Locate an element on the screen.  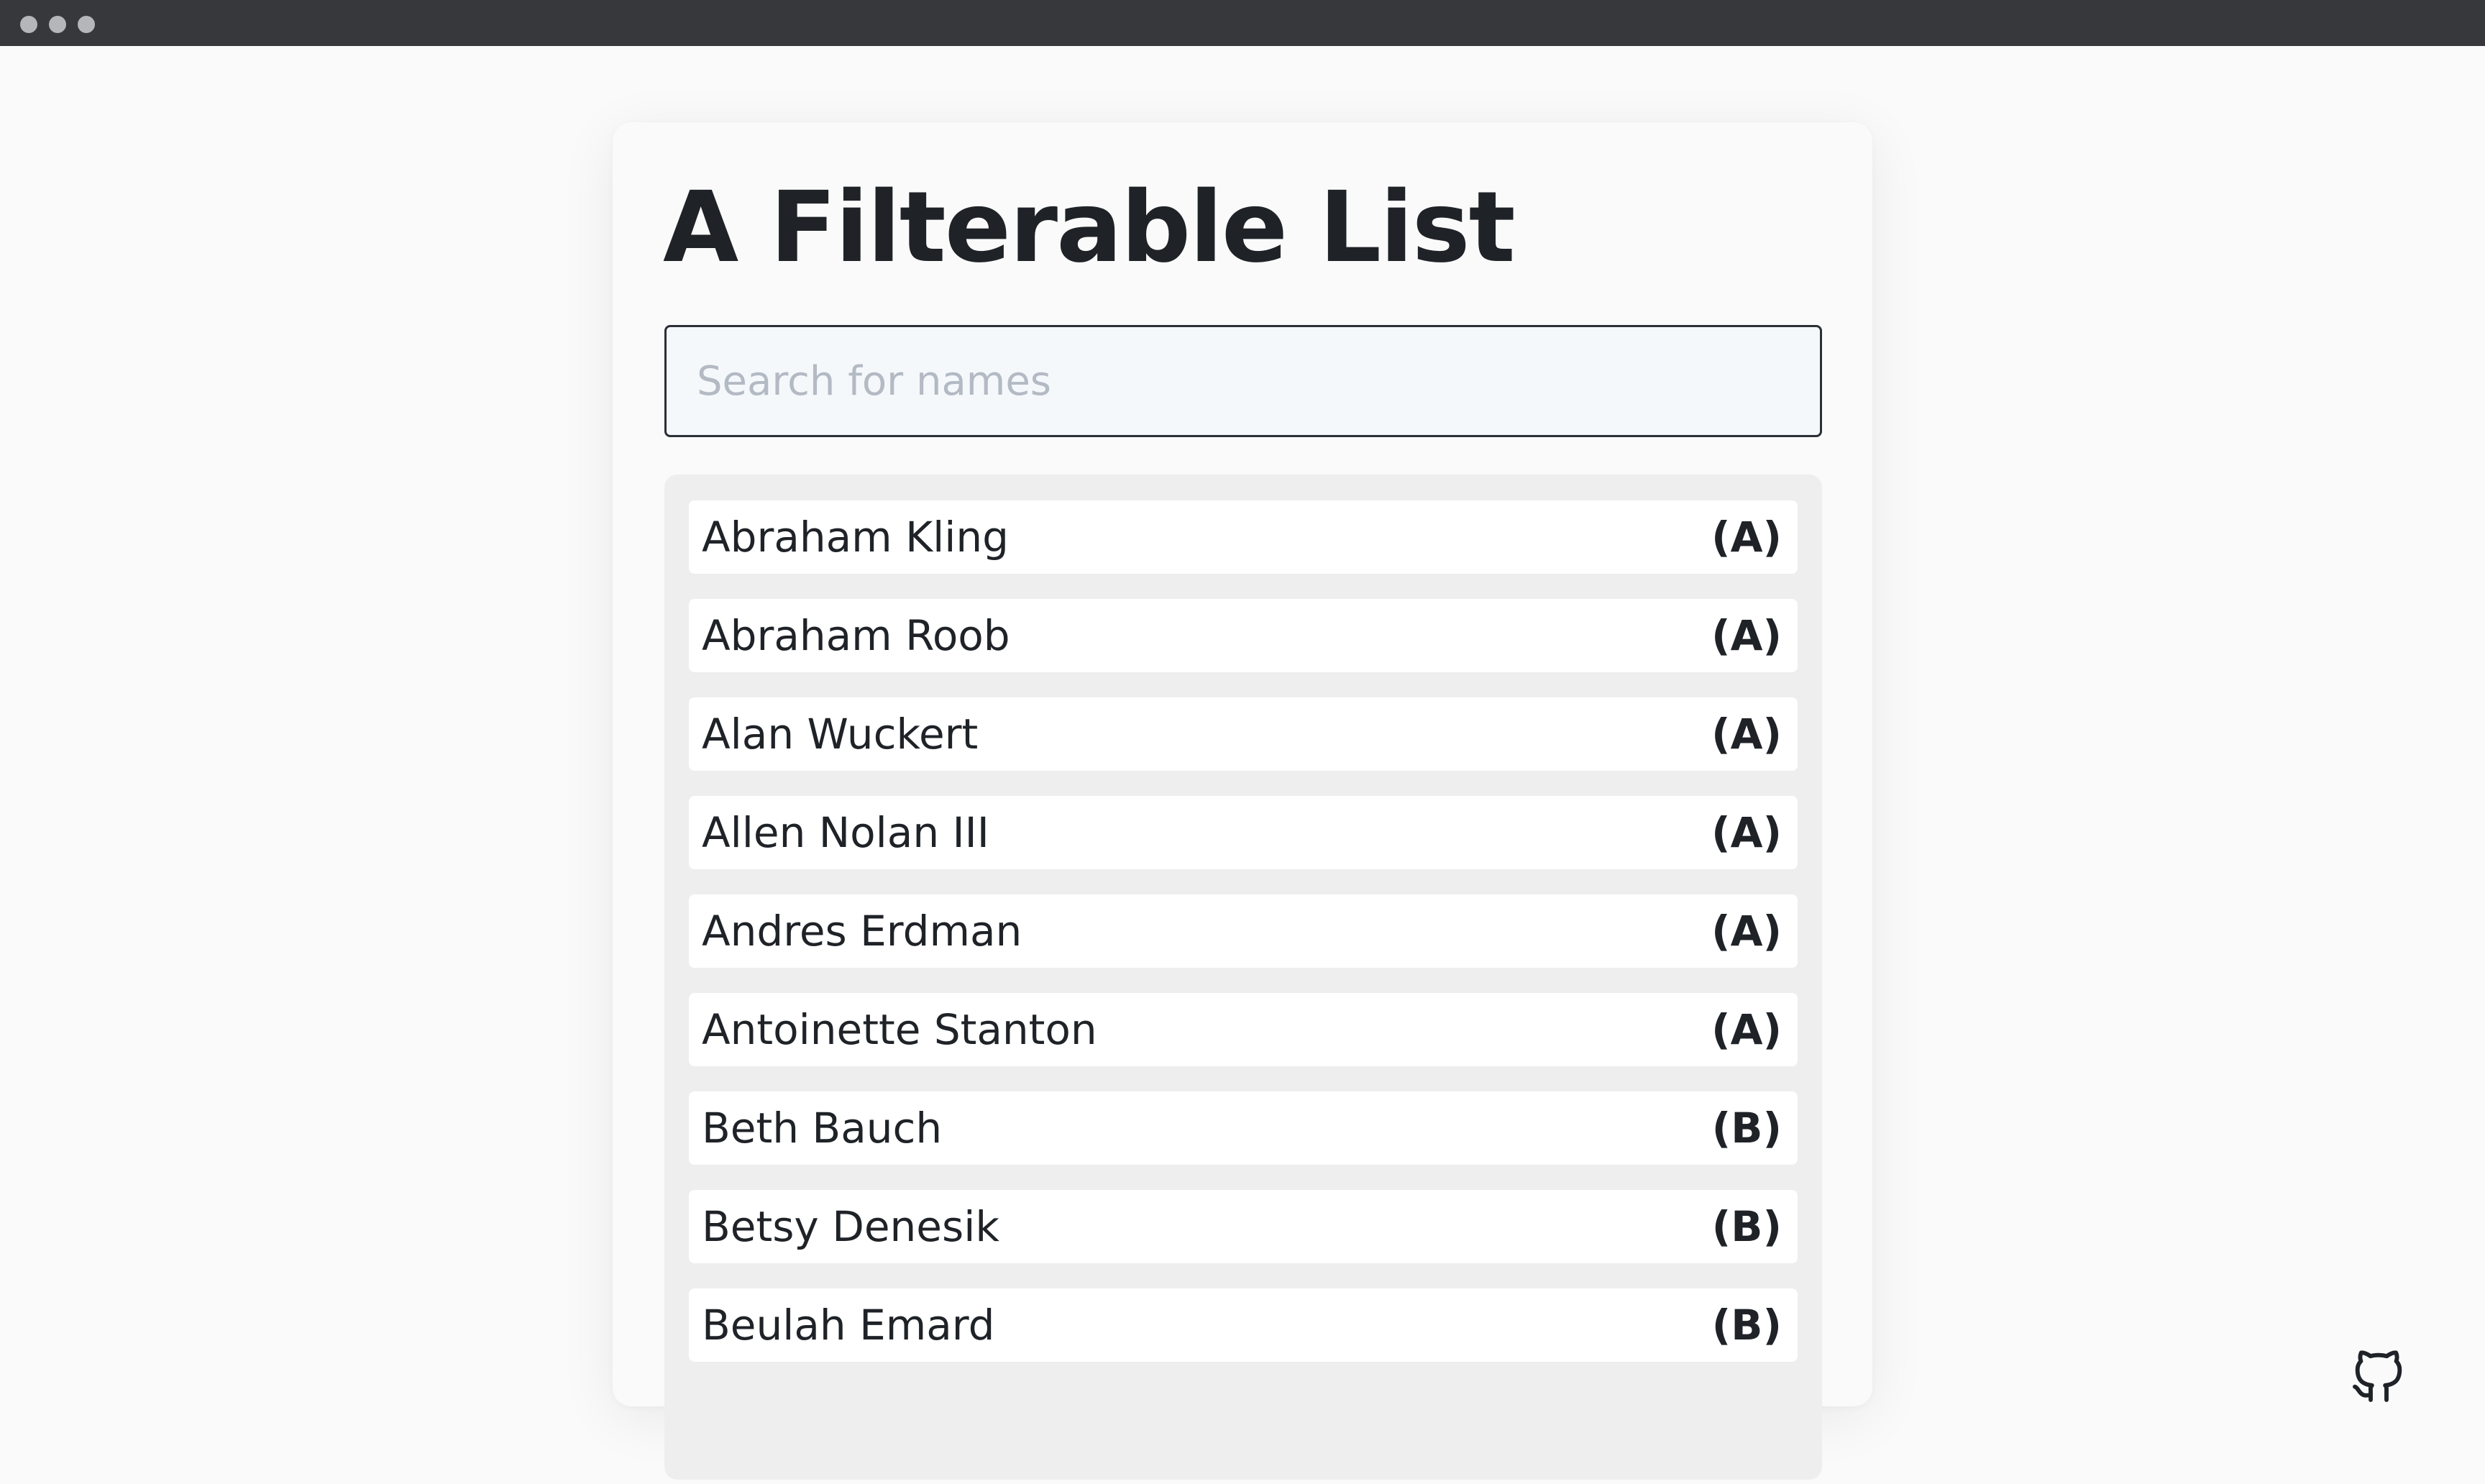
search-input is located at coordinates (1243, 381).